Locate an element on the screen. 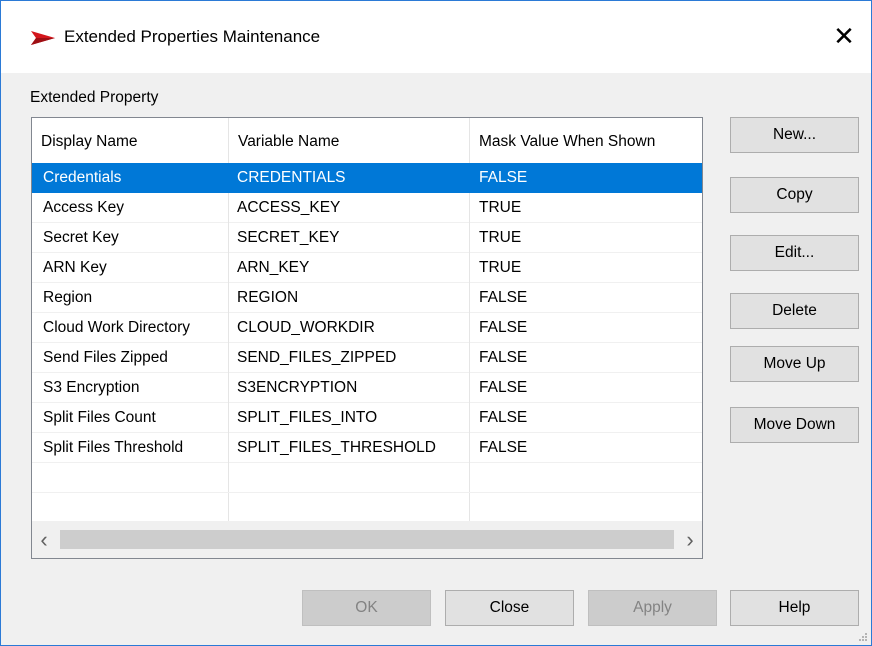 This screenshot has width=872, height=646. window-title: Extended Properties Maintenance is located at coordinates (192, 36).